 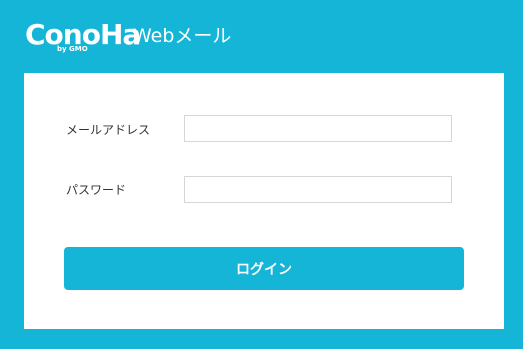 What do you see at coordinates (264, 268) in the screenshot?
I see `login-button: ログイン` at bounding box center [264, 268].